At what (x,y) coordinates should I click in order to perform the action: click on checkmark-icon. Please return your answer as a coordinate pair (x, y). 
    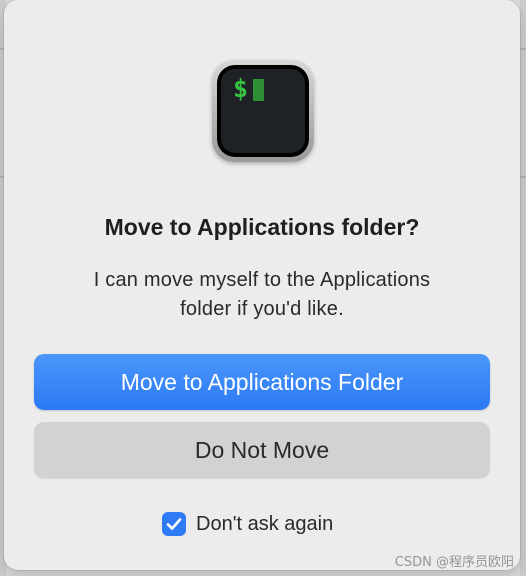
    Looking at the image, I should click on (174, 524).